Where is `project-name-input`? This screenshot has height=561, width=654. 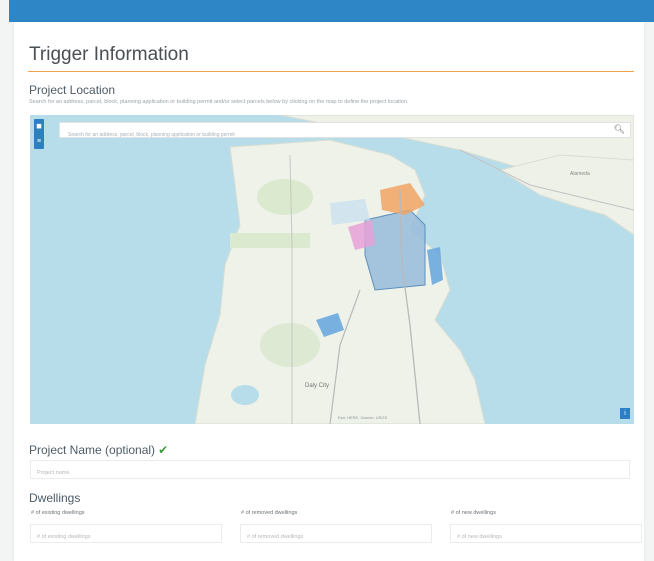 project-name-input is located at coordinates (330, 473).